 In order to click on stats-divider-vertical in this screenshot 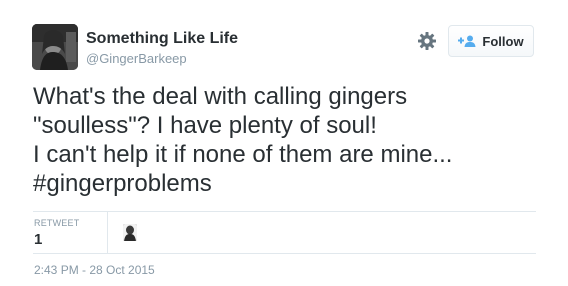, I will do `click(107, 232)`.